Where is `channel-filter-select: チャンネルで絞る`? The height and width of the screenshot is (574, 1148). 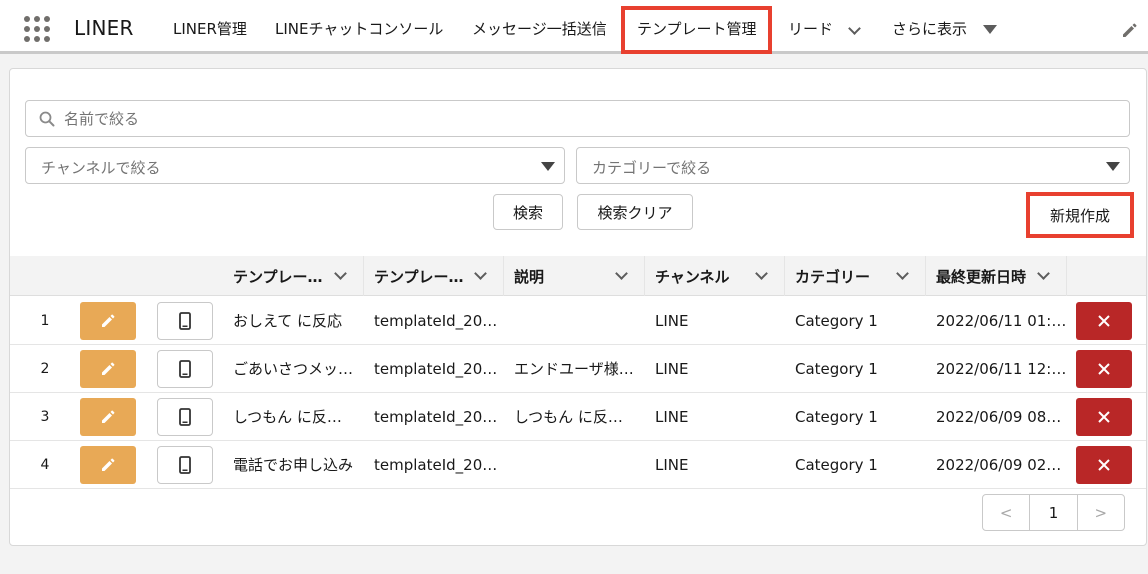 channel-filter-select: チャンネルで絞る is located at coordinates (295, 165).